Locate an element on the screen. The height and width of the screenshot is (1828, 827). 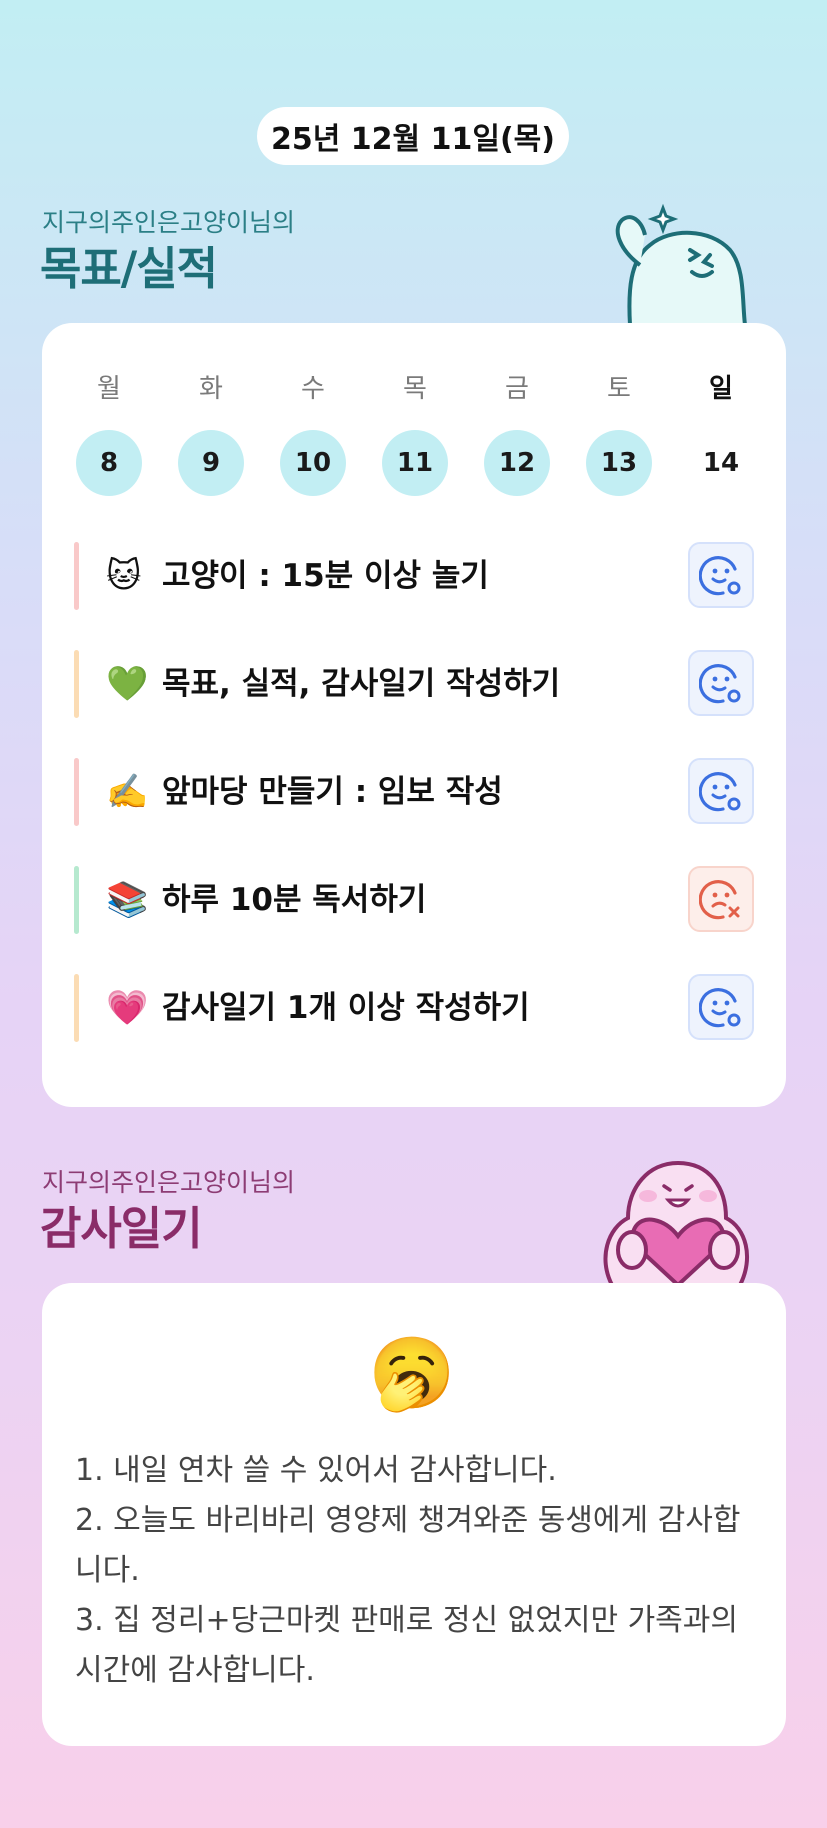
cat-emoji-icon: 🐱 is located at coordinates (124, 576).